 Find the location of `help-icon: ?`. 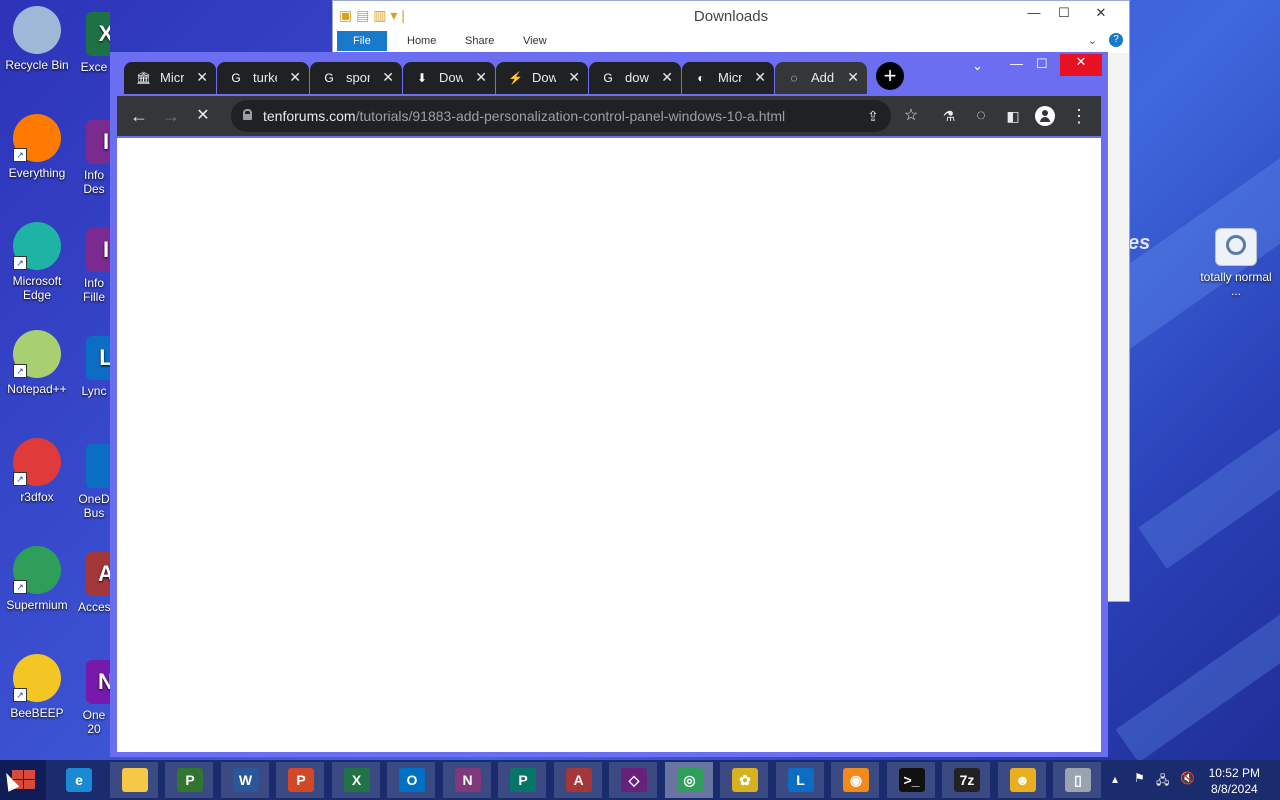

help-icon: ? is located at coordinates (1116, 40).